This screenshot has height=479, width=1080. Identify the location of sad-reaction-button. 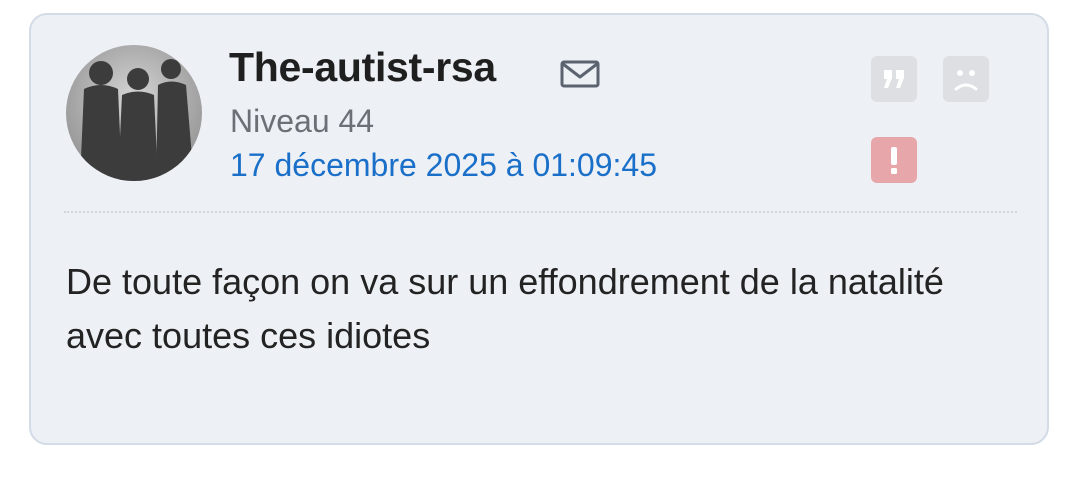
(966, 79).